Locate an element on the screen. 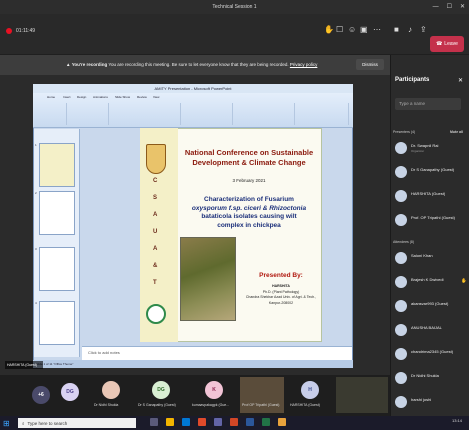 Image resolution: width=469 pixels, height=430 pixels. participant-row: Prof. OP Tripathi (Guest) is located at coordinates (431, 221).